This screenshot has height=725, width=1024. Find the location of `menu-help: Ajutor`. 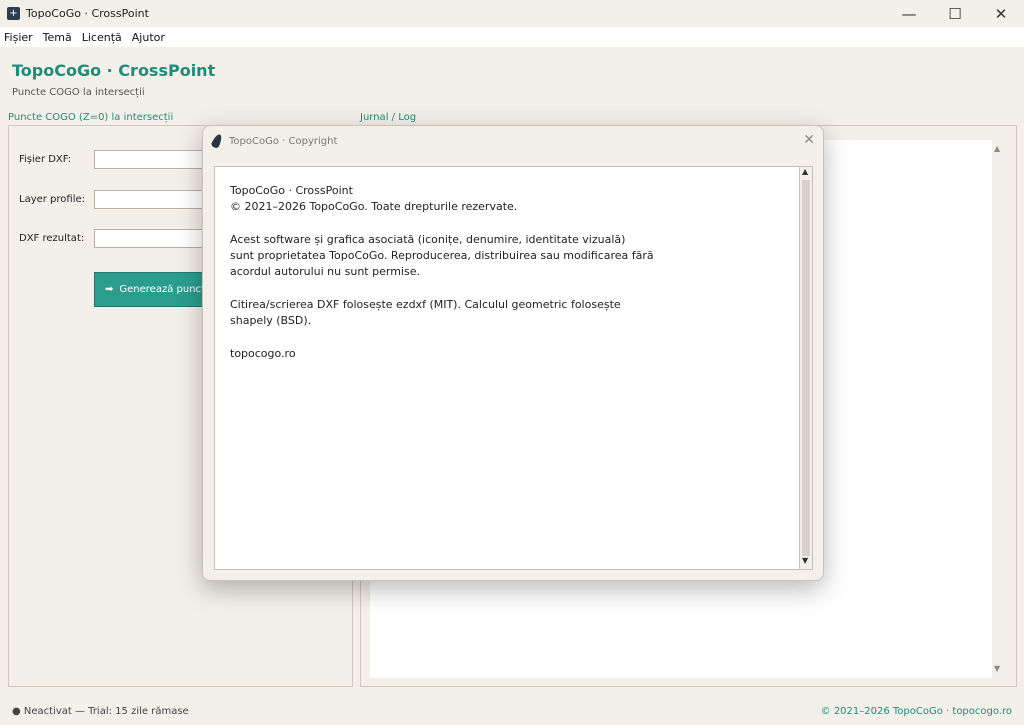

menu-help: Ajutor is located at coordinates (148, 37).